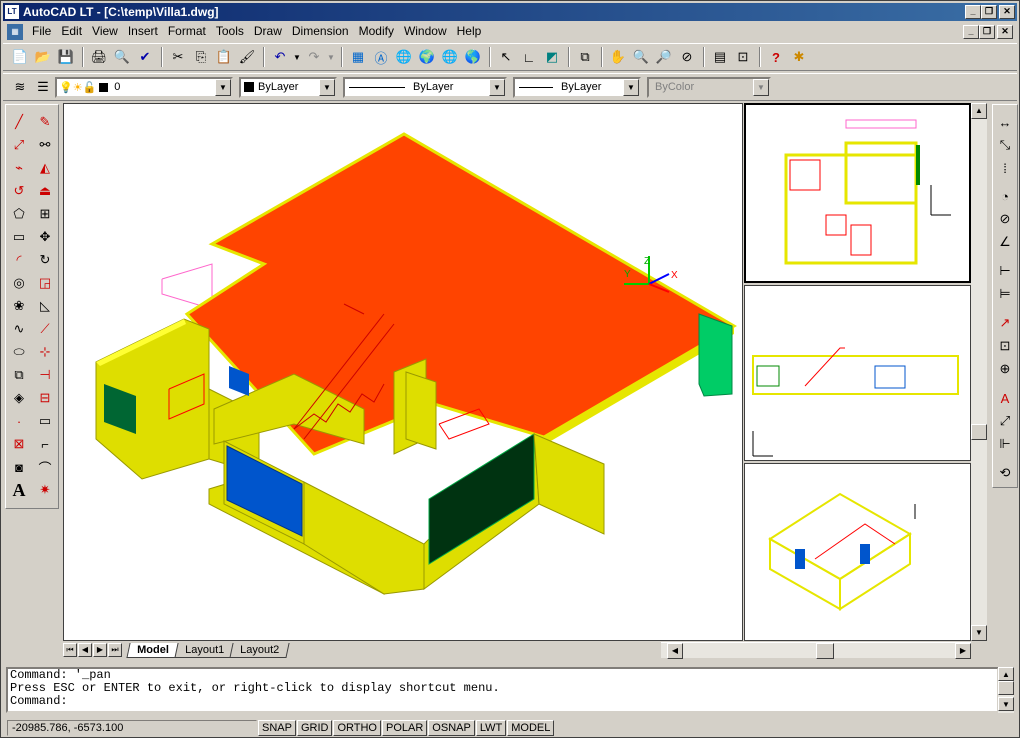  I want to click on explode-icon: ✷, so click(45, 490).